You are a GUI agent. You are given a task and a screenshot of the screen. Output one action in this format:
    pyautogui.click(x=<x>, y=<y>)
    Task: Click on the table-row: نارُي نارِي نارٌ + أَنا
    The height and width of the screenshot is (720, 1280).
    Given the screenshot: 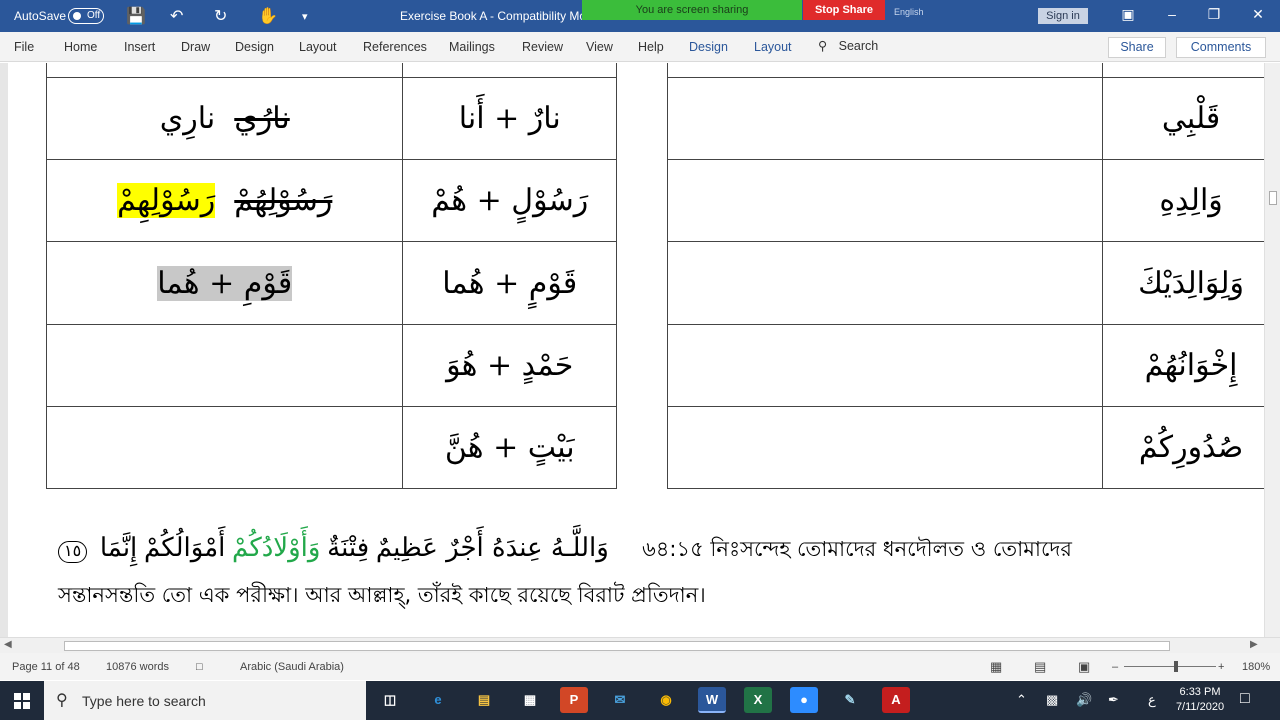 What is the action you would take?
    pyautogui.click(x=331, y=118)
    